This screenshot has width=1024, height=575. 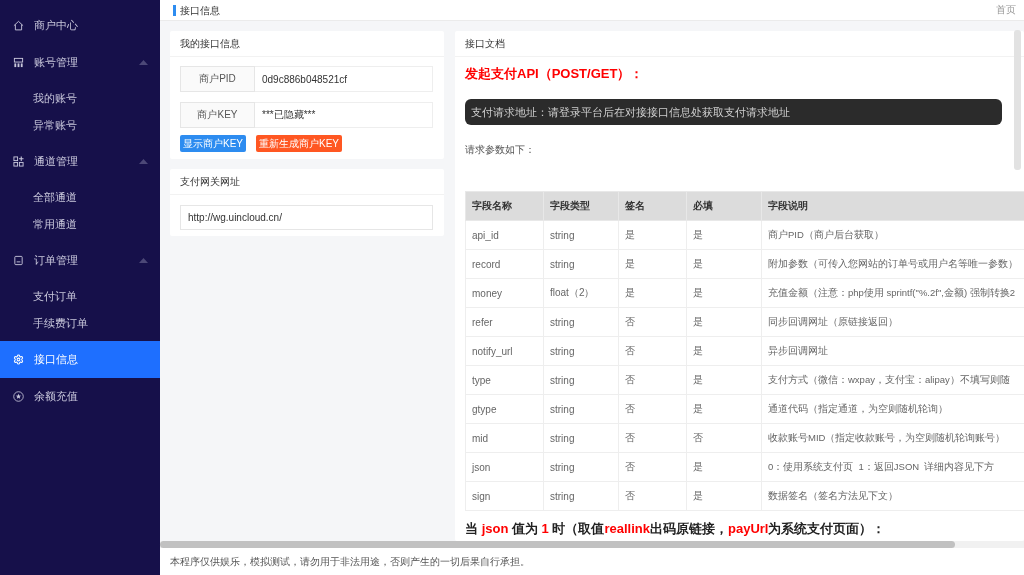 I want to click on column-header: 必填, so click(x=724, y=206).